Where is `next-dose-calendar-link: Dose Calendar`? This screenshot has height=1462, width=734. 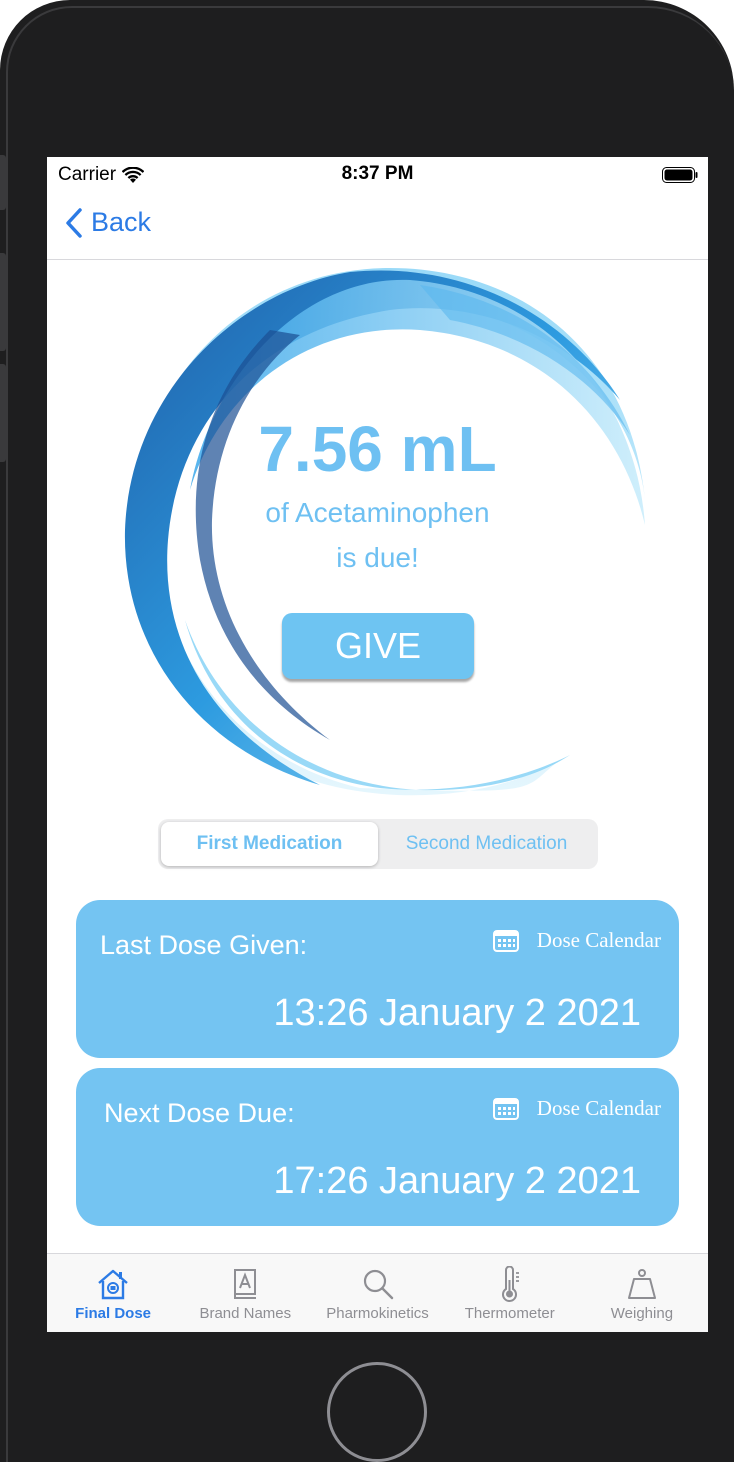 next-dose-calendar-link: Dose Calendar is located at coordinates (576, 1108).